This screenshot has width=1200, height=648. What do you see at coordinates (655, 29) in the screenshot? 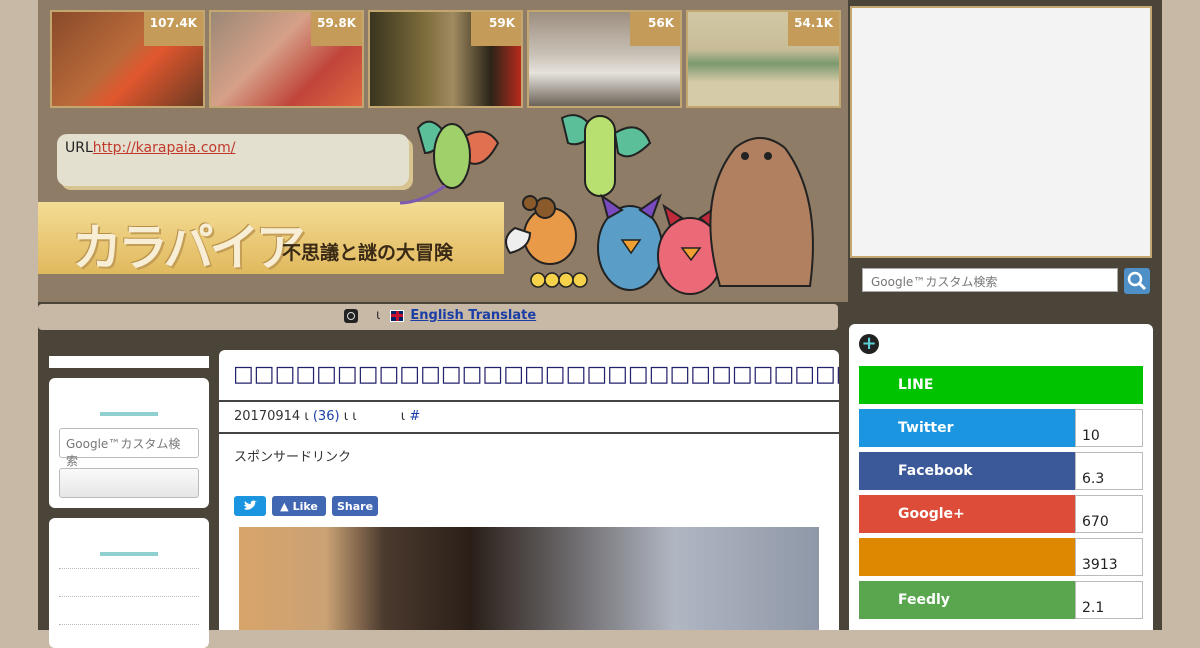
I see `view-count-badge: 56K` at bounding box center [655, 29].